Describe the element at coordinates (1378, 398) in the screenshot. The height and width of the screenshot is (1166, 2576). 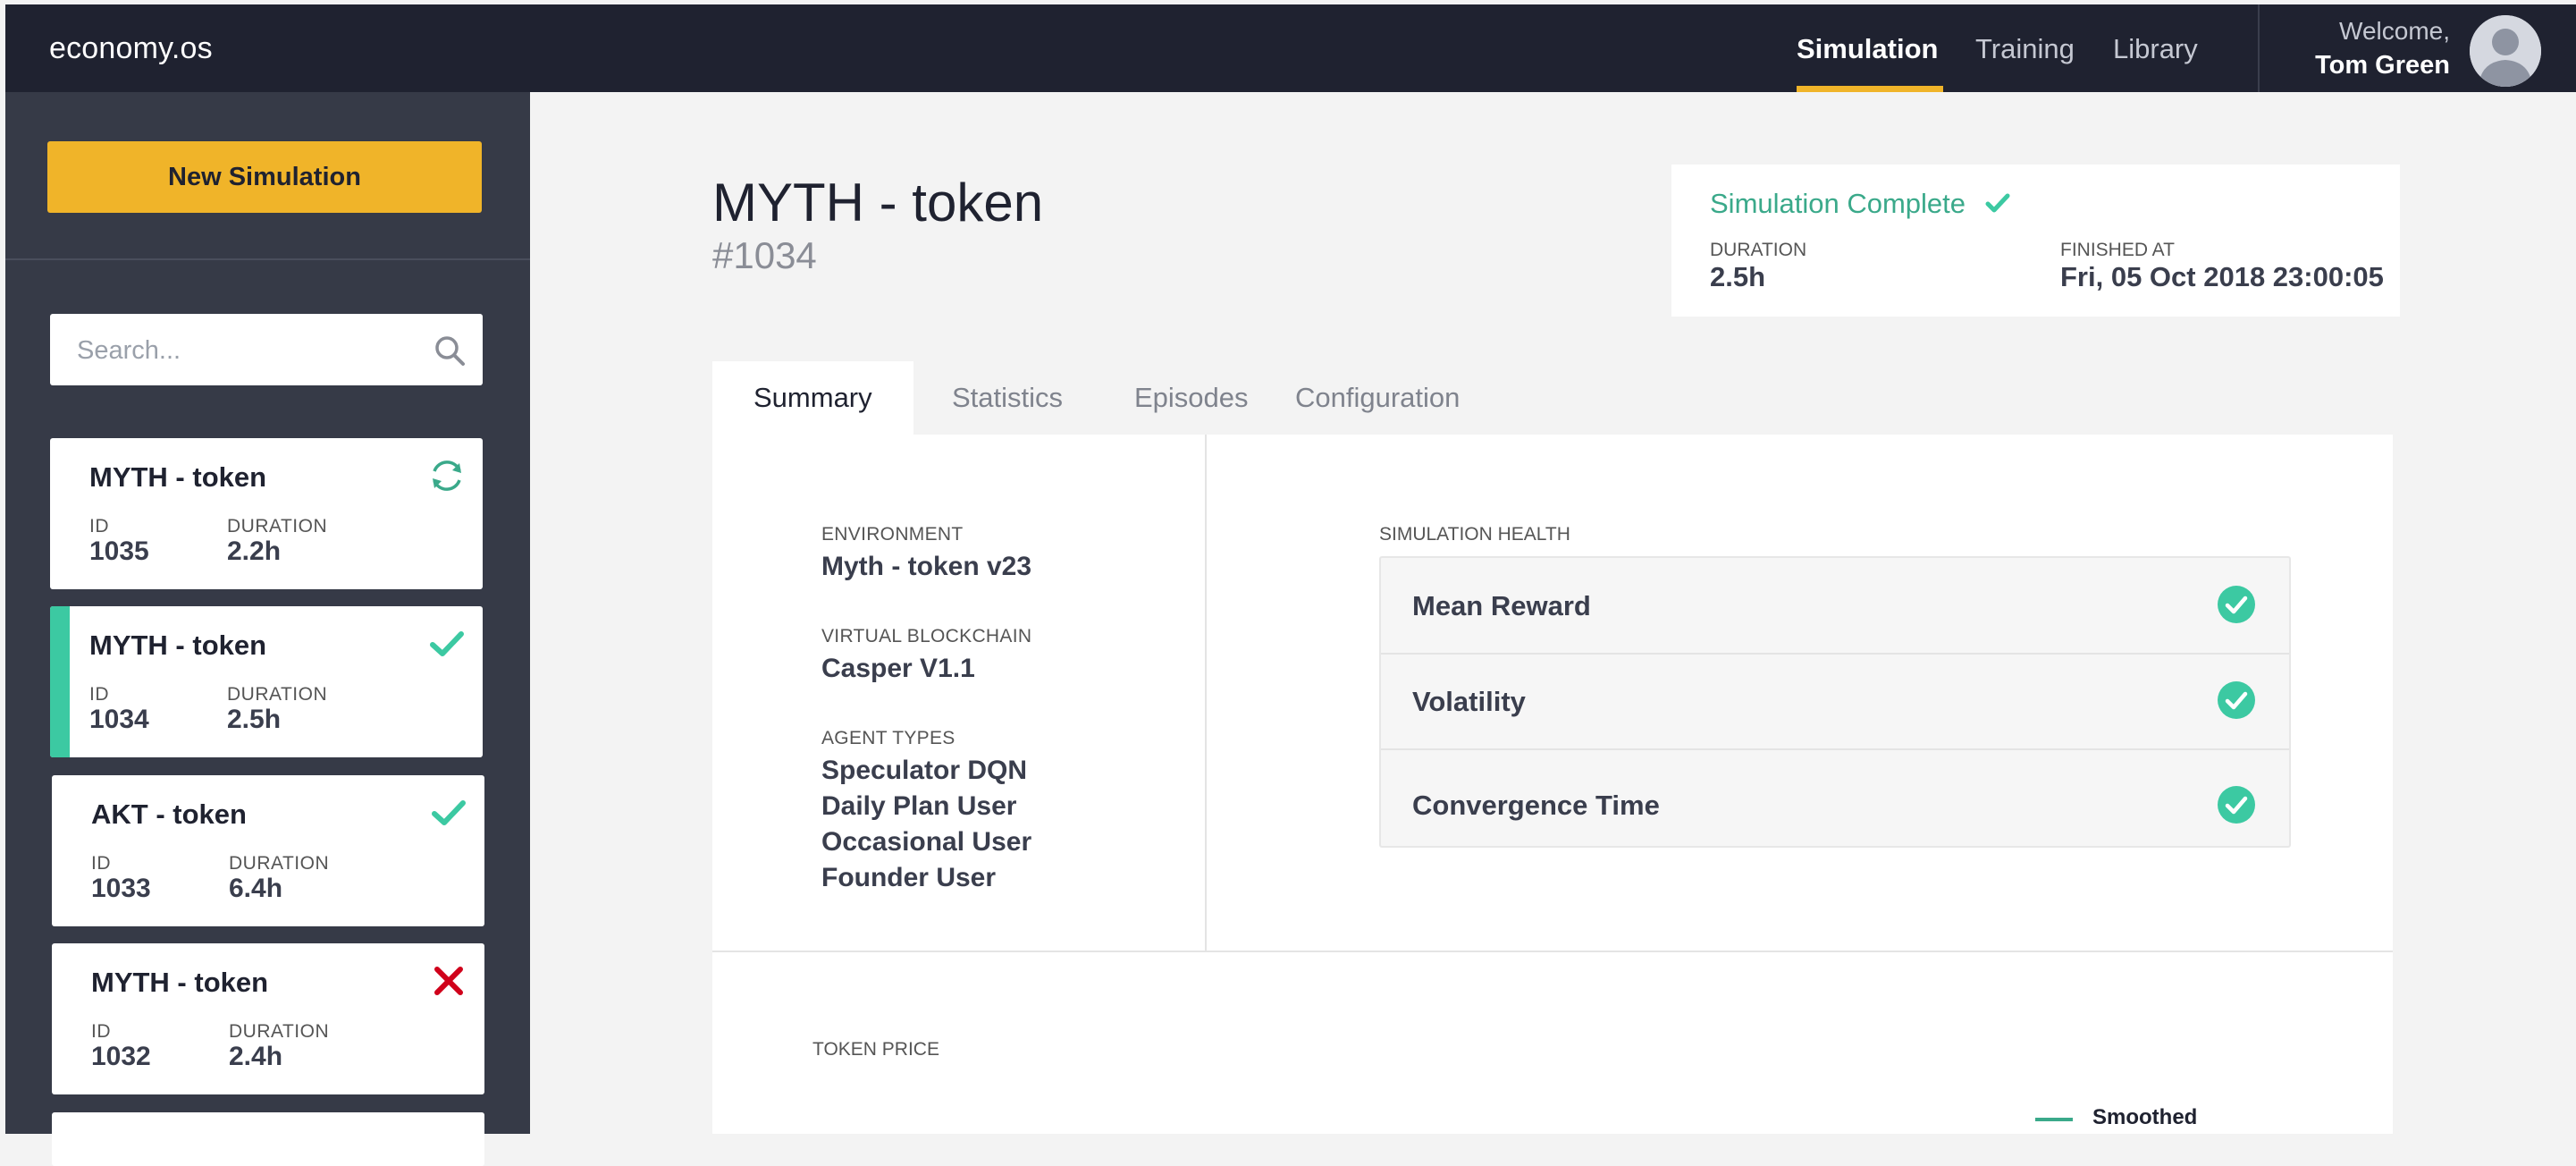
I see `tab-configuration: Configuration` at that location.